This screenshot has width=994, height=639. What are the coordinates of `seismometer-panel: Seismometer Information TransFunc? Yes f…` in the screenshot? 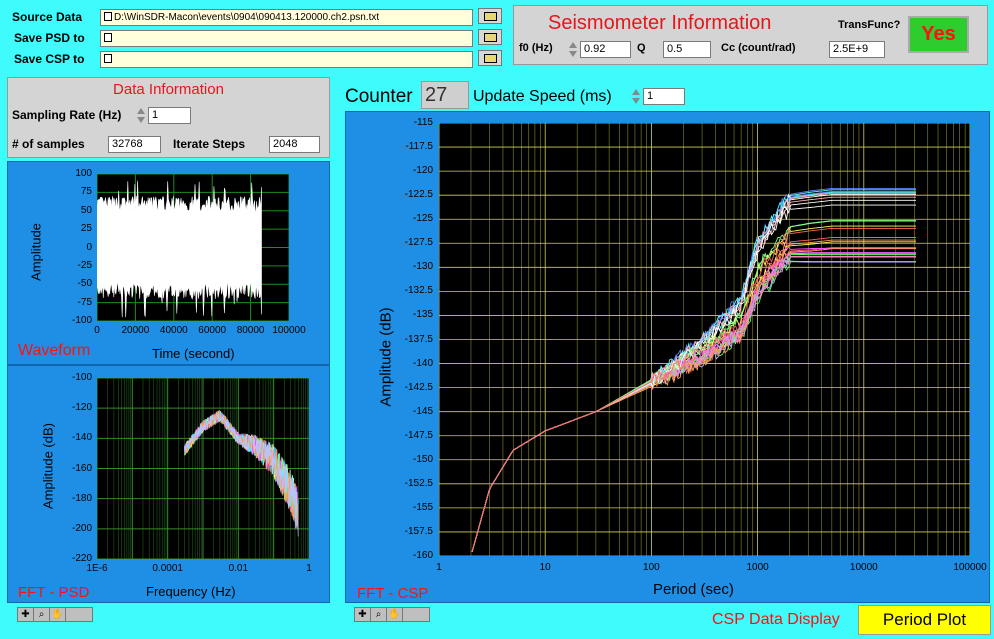 It's located at (750, 35).